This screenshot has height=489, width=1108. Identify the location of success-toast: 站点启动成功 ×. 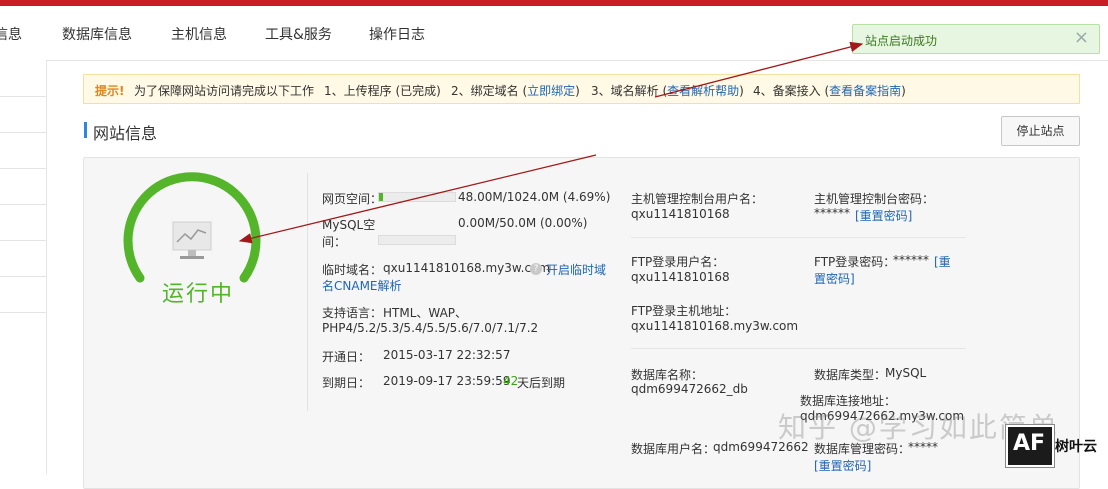
(976, 39).